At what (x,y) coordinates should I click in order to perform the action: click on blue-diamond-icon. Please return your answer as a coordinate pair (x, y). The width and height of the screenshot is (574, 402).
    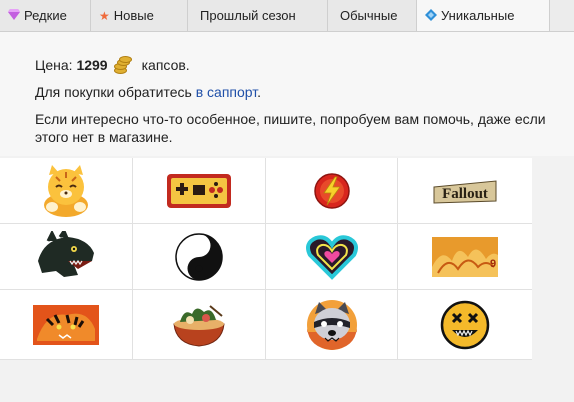
    Looking at the image, I should click on (431, 15).